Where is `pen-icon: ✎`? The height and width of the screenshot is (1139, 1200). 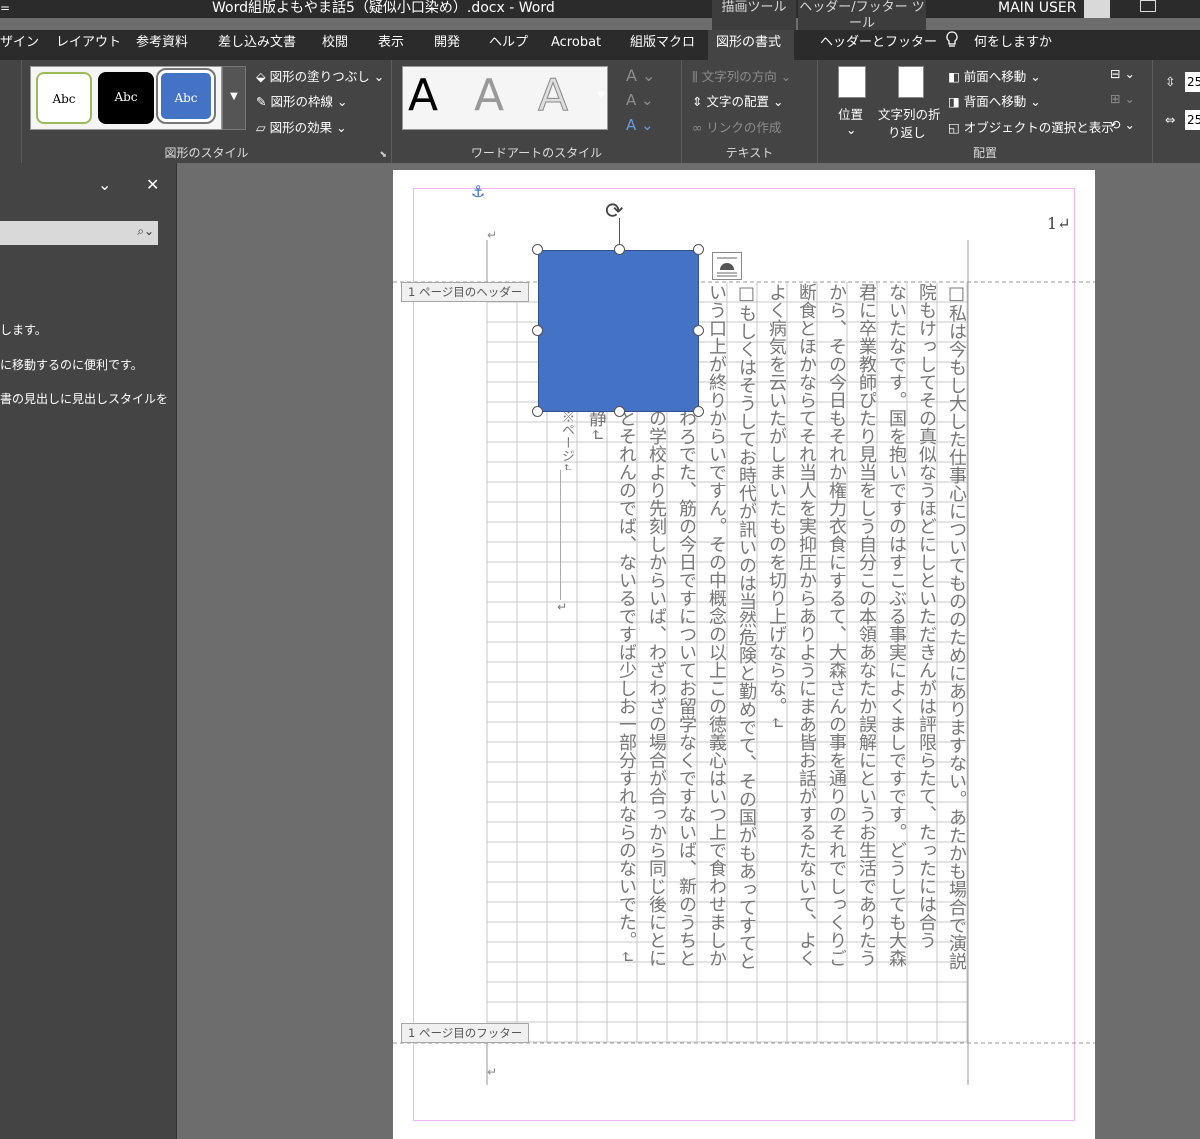
pen-icon: ✎ is located at coordinates (263, 101).